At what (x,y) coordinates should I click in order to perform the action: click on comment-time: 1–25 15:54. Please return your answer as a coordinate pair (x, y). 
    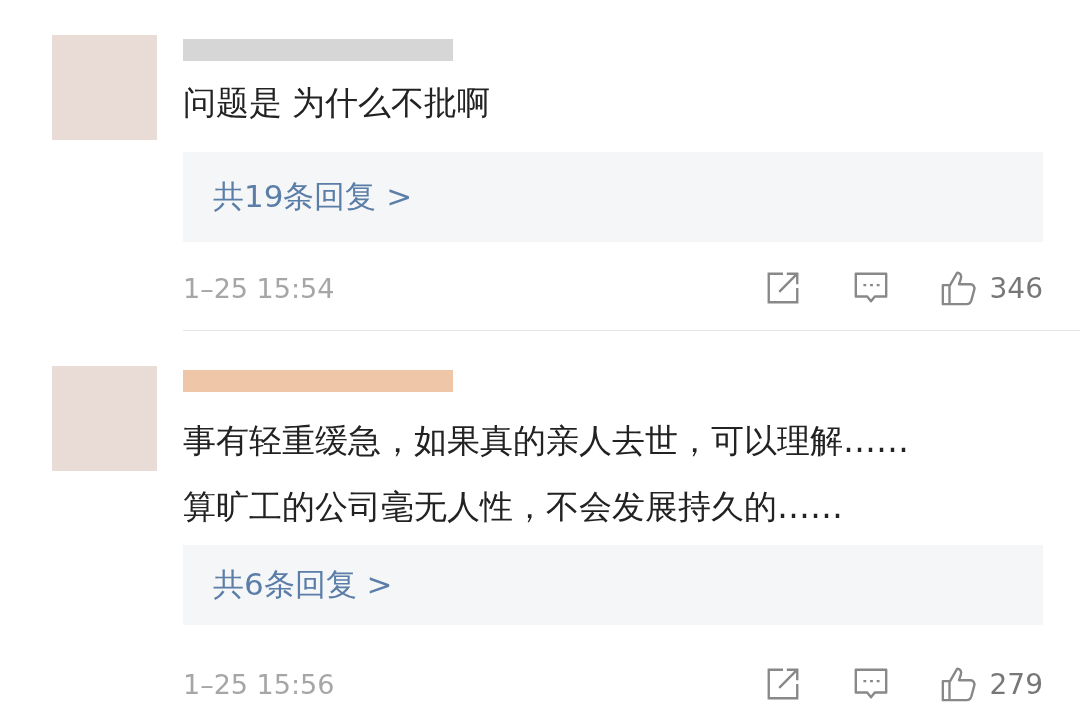
    Looking at the image, I should click on (259, 288).